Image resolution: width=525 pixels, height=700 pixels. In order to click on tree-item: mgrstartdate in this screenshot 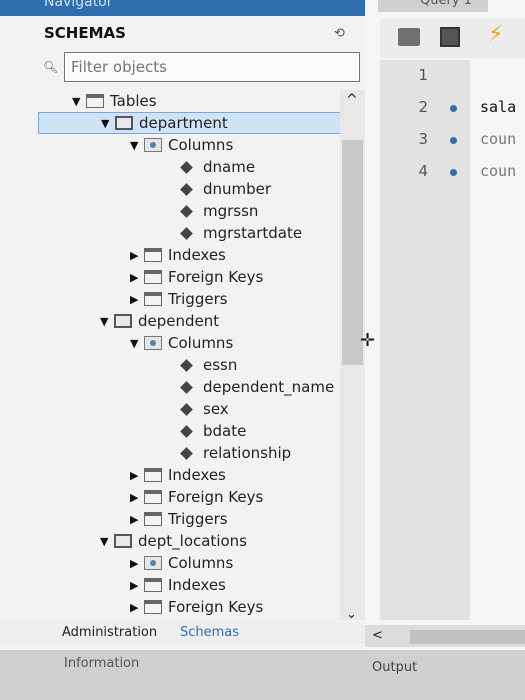, I will do `click(241, 233)`.